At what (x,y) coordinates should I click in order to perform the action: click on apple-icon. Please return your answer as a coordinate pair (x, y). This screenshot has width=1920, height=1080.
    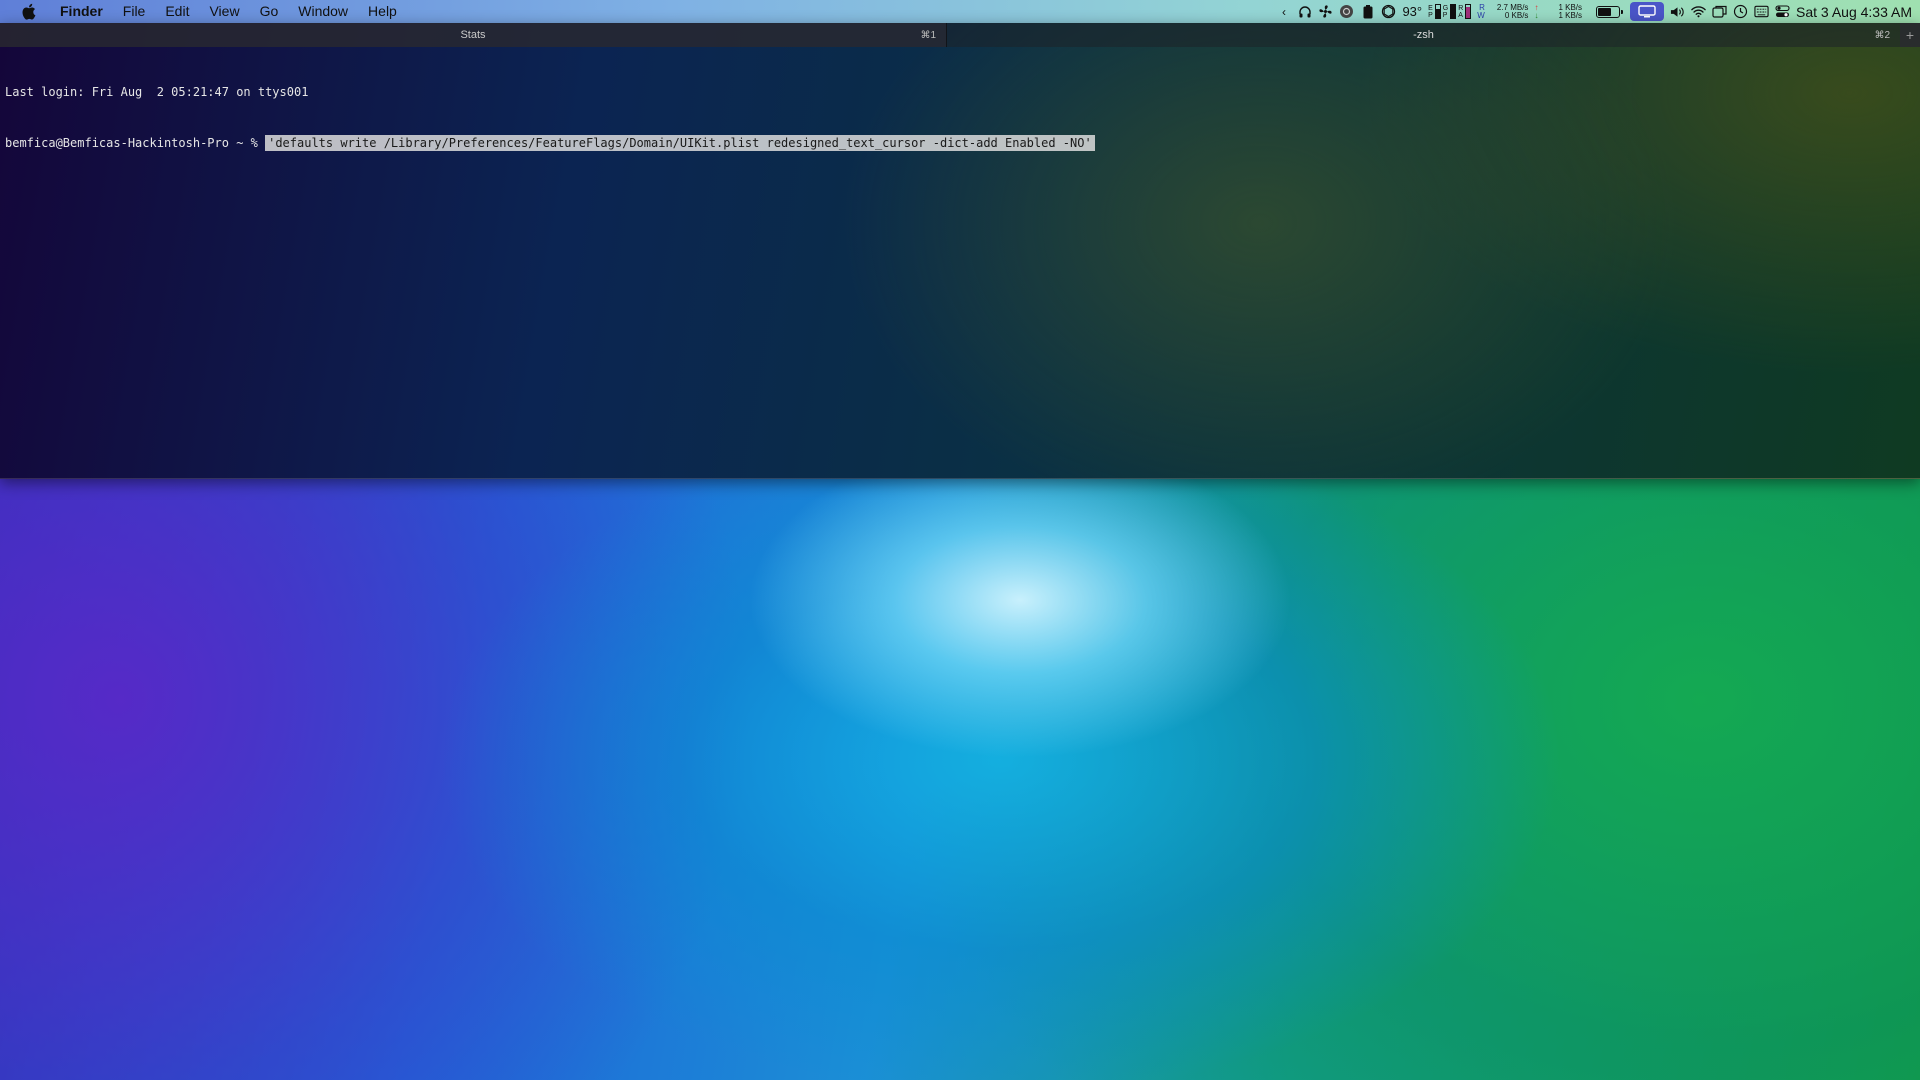
    Looking at the image, I should click on (28, 11).